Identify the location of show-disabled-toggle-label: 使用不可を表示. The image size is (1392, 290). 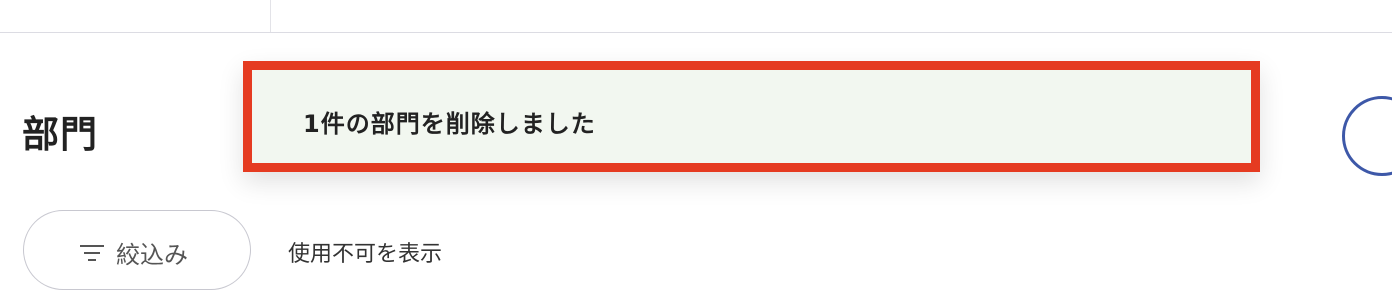
(365, 252).